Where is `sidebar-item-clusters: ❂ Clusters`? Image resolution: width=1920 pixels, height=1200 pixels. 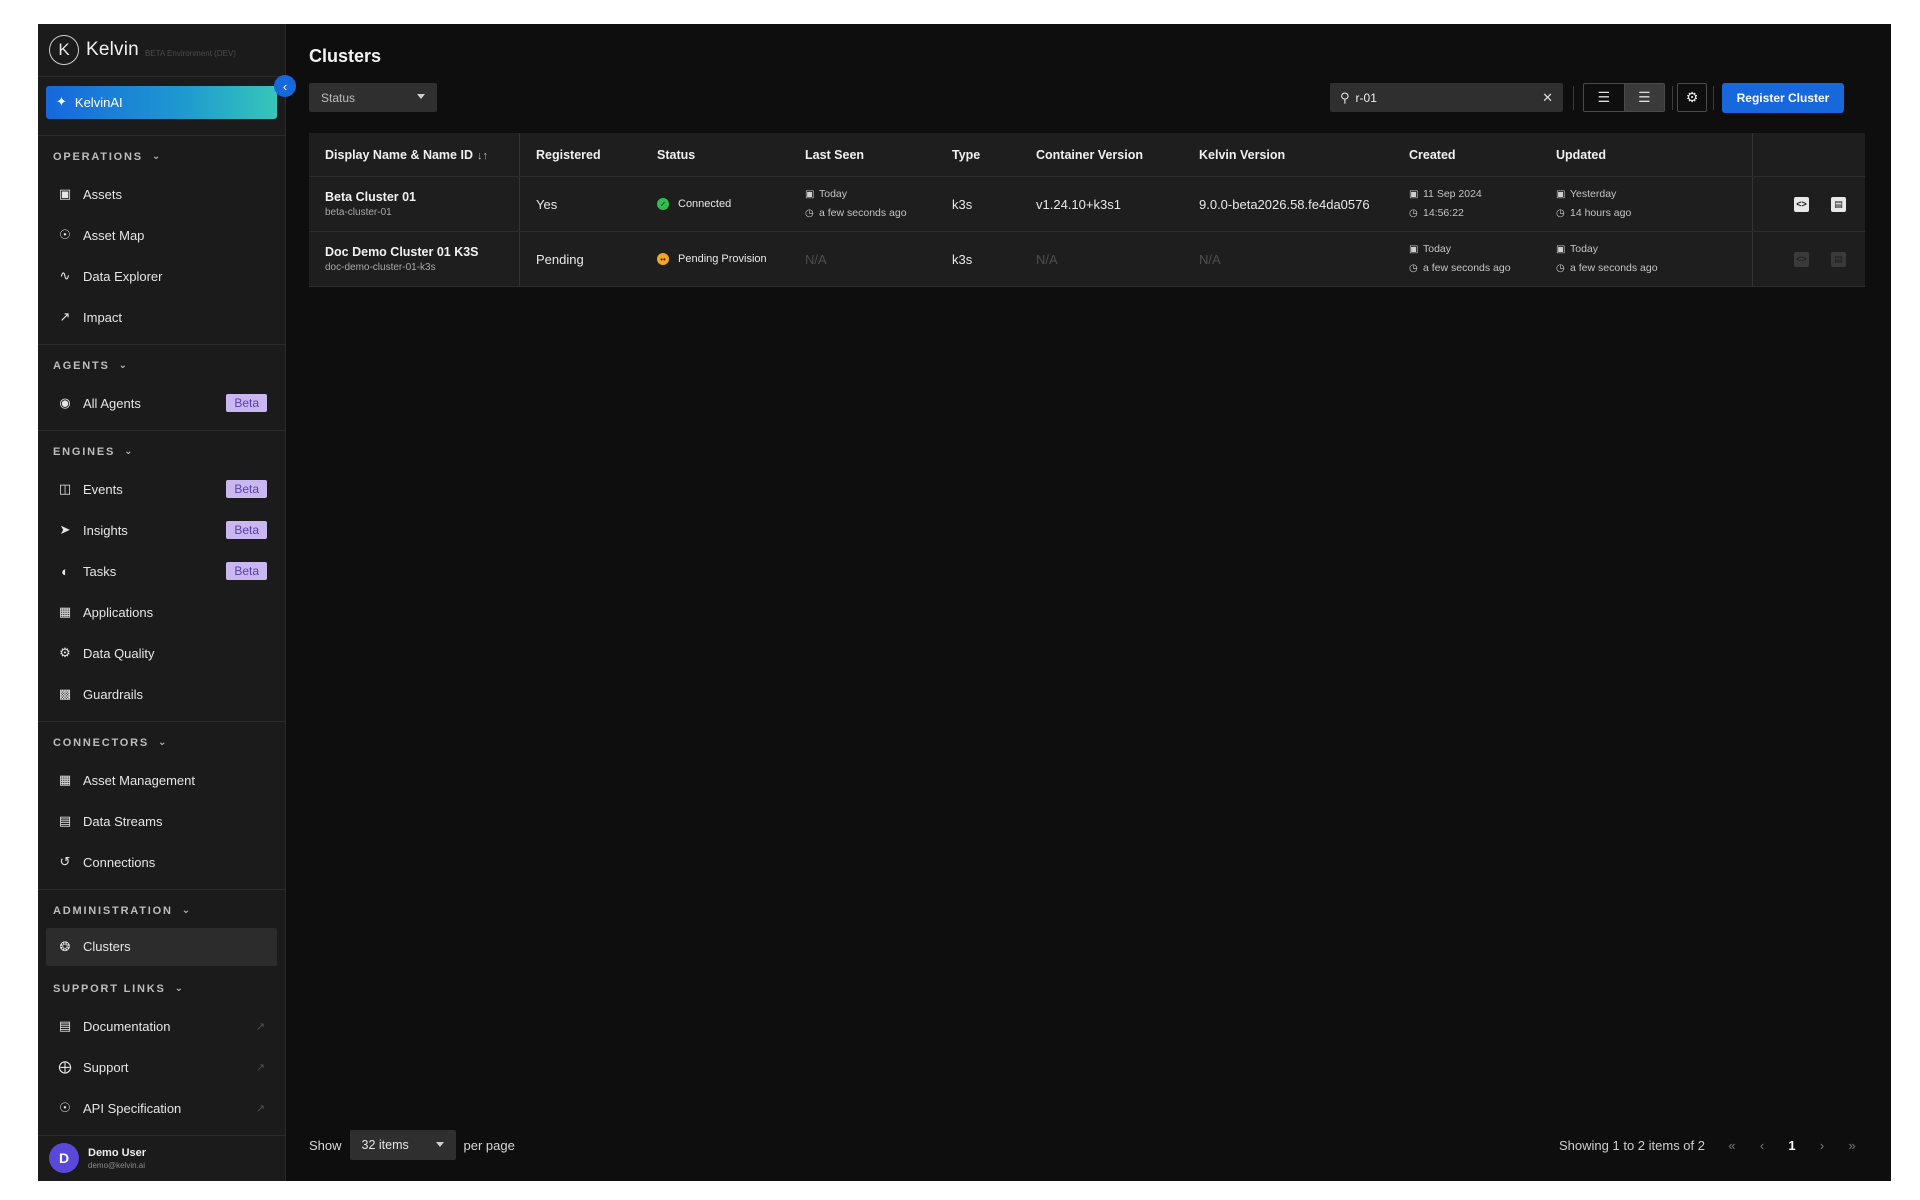 sidebar-item-clusters: ❂ Clusters is located at coordinates (161, 946).